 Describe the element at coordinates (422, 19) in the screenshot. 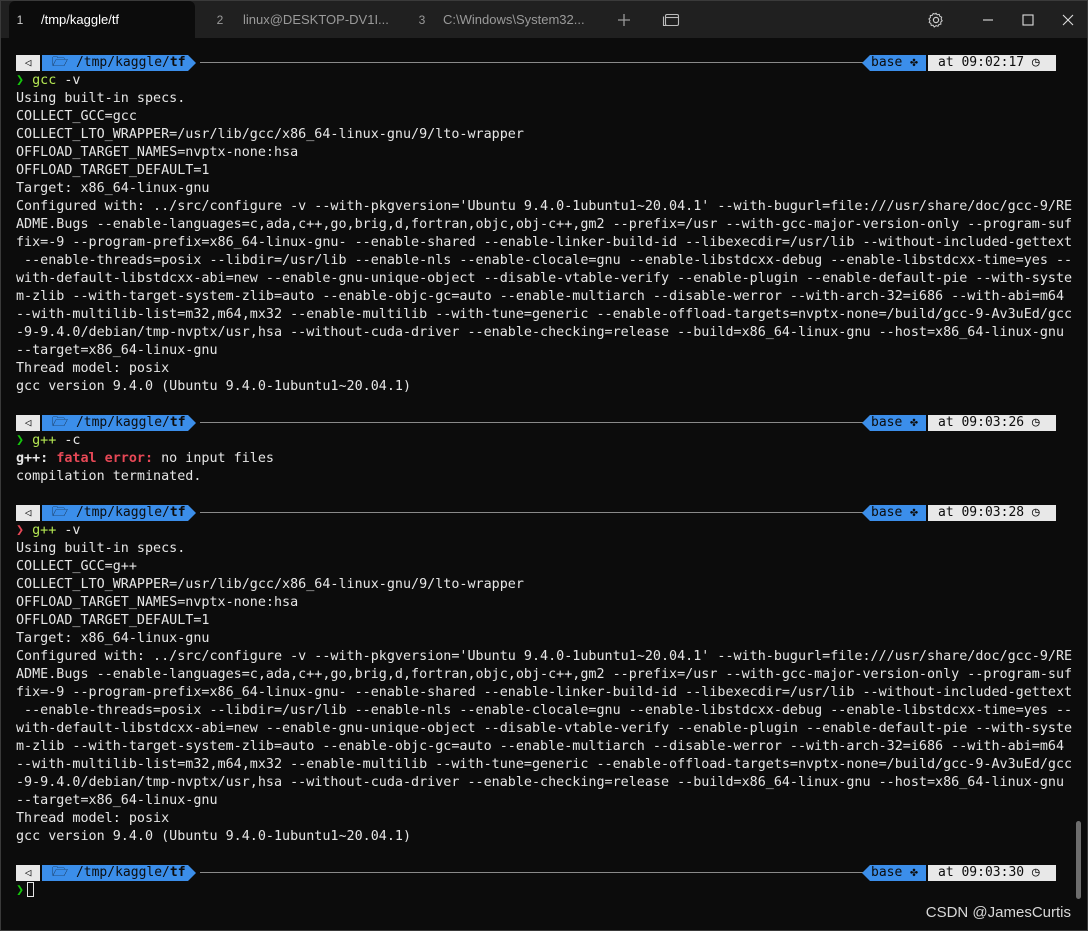

I see `tab-number: 3` at that location.